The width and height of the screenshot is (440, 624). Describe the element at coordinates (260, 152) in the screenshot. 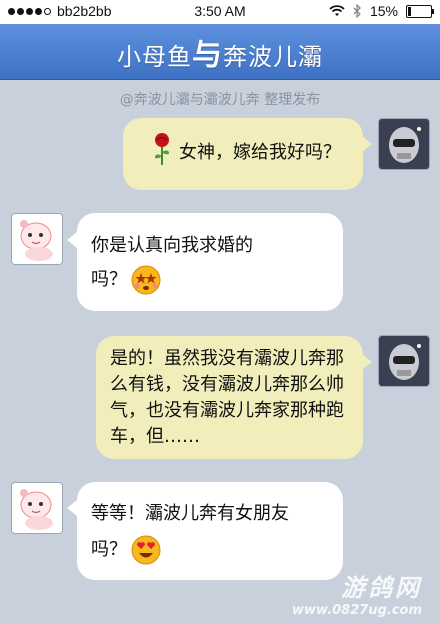

I see `message-text: 女神，嫁给我好吗？` at that location.